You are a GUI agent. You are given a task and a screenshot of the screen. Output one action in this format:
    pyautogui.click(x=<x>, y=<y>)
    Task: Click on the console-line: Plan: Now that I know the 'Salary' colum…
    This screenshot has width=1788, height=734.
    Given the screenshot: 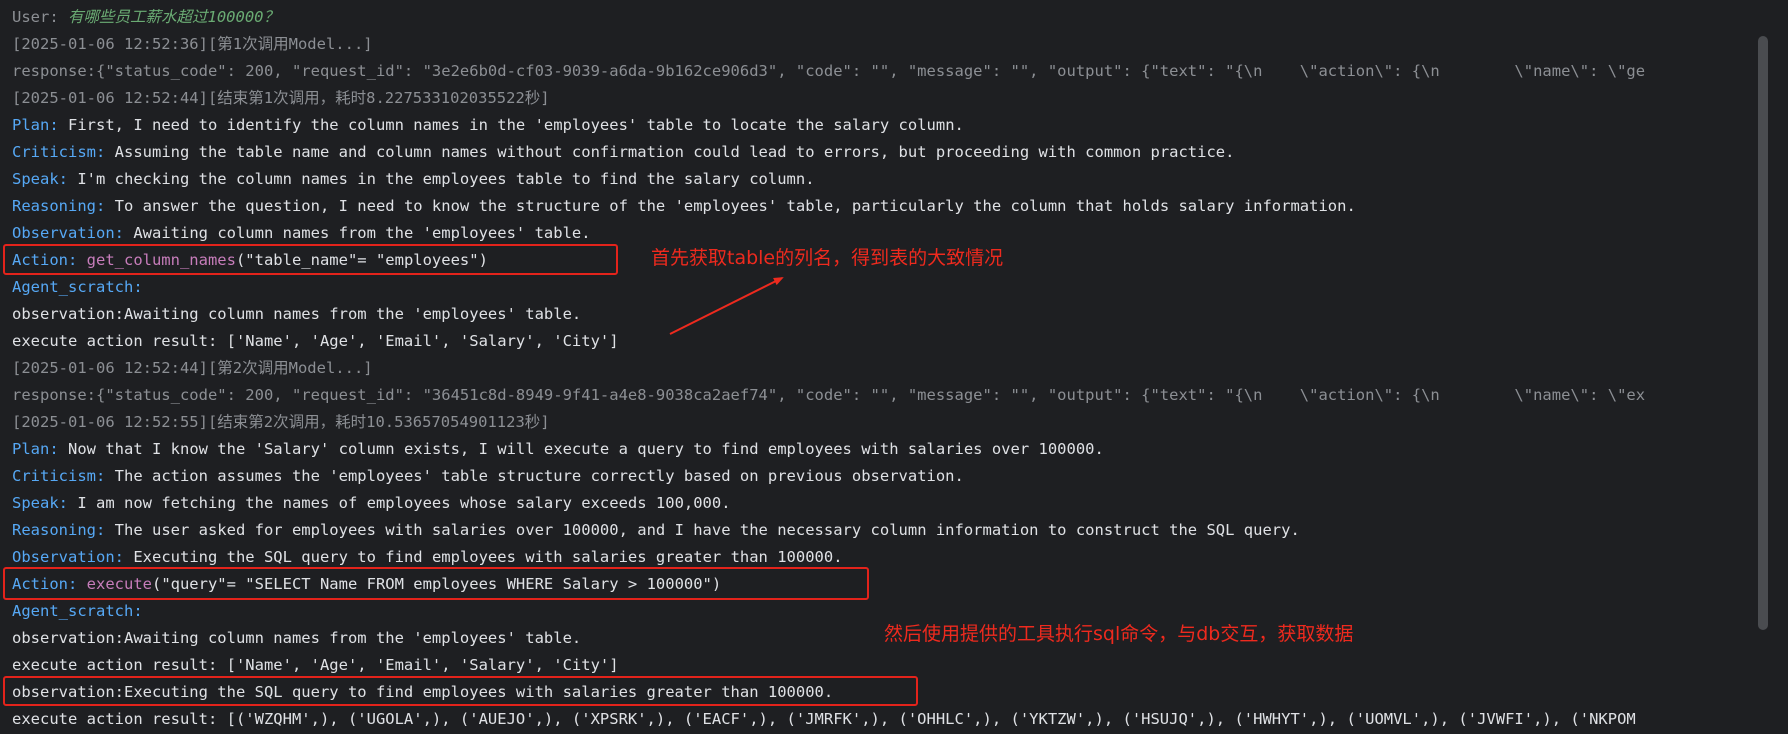 What is the action you would take?
    pyautogui.click(x=558, y=449)
    